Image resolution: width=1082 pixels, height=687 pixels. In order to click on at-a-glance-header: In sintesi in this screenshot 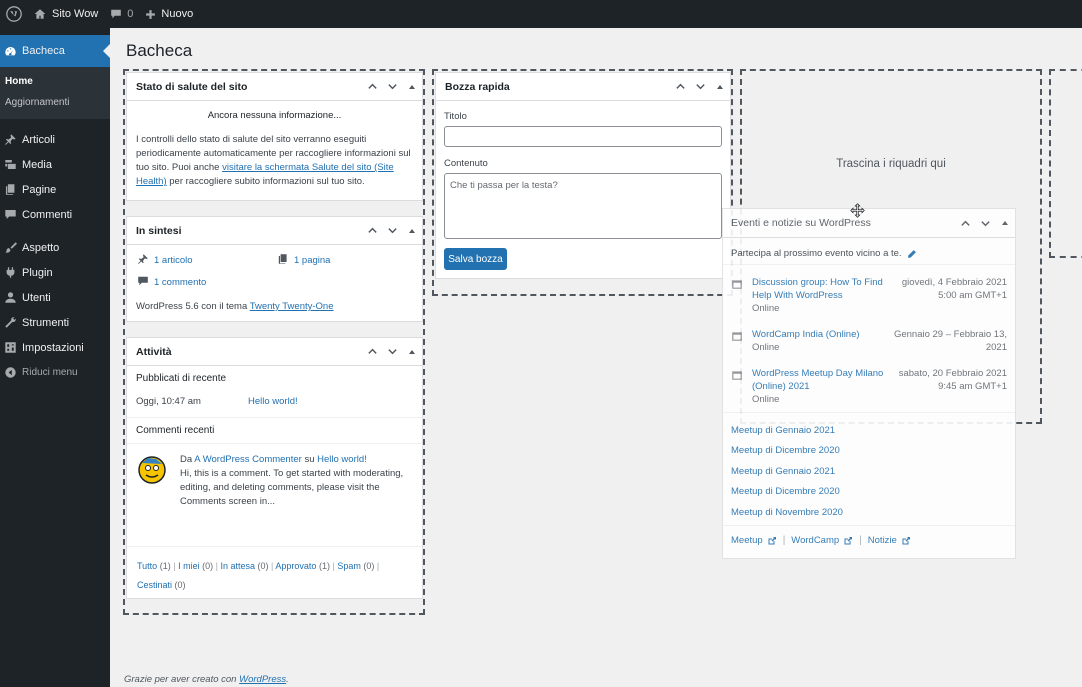, I will do `click(274, 231)`.